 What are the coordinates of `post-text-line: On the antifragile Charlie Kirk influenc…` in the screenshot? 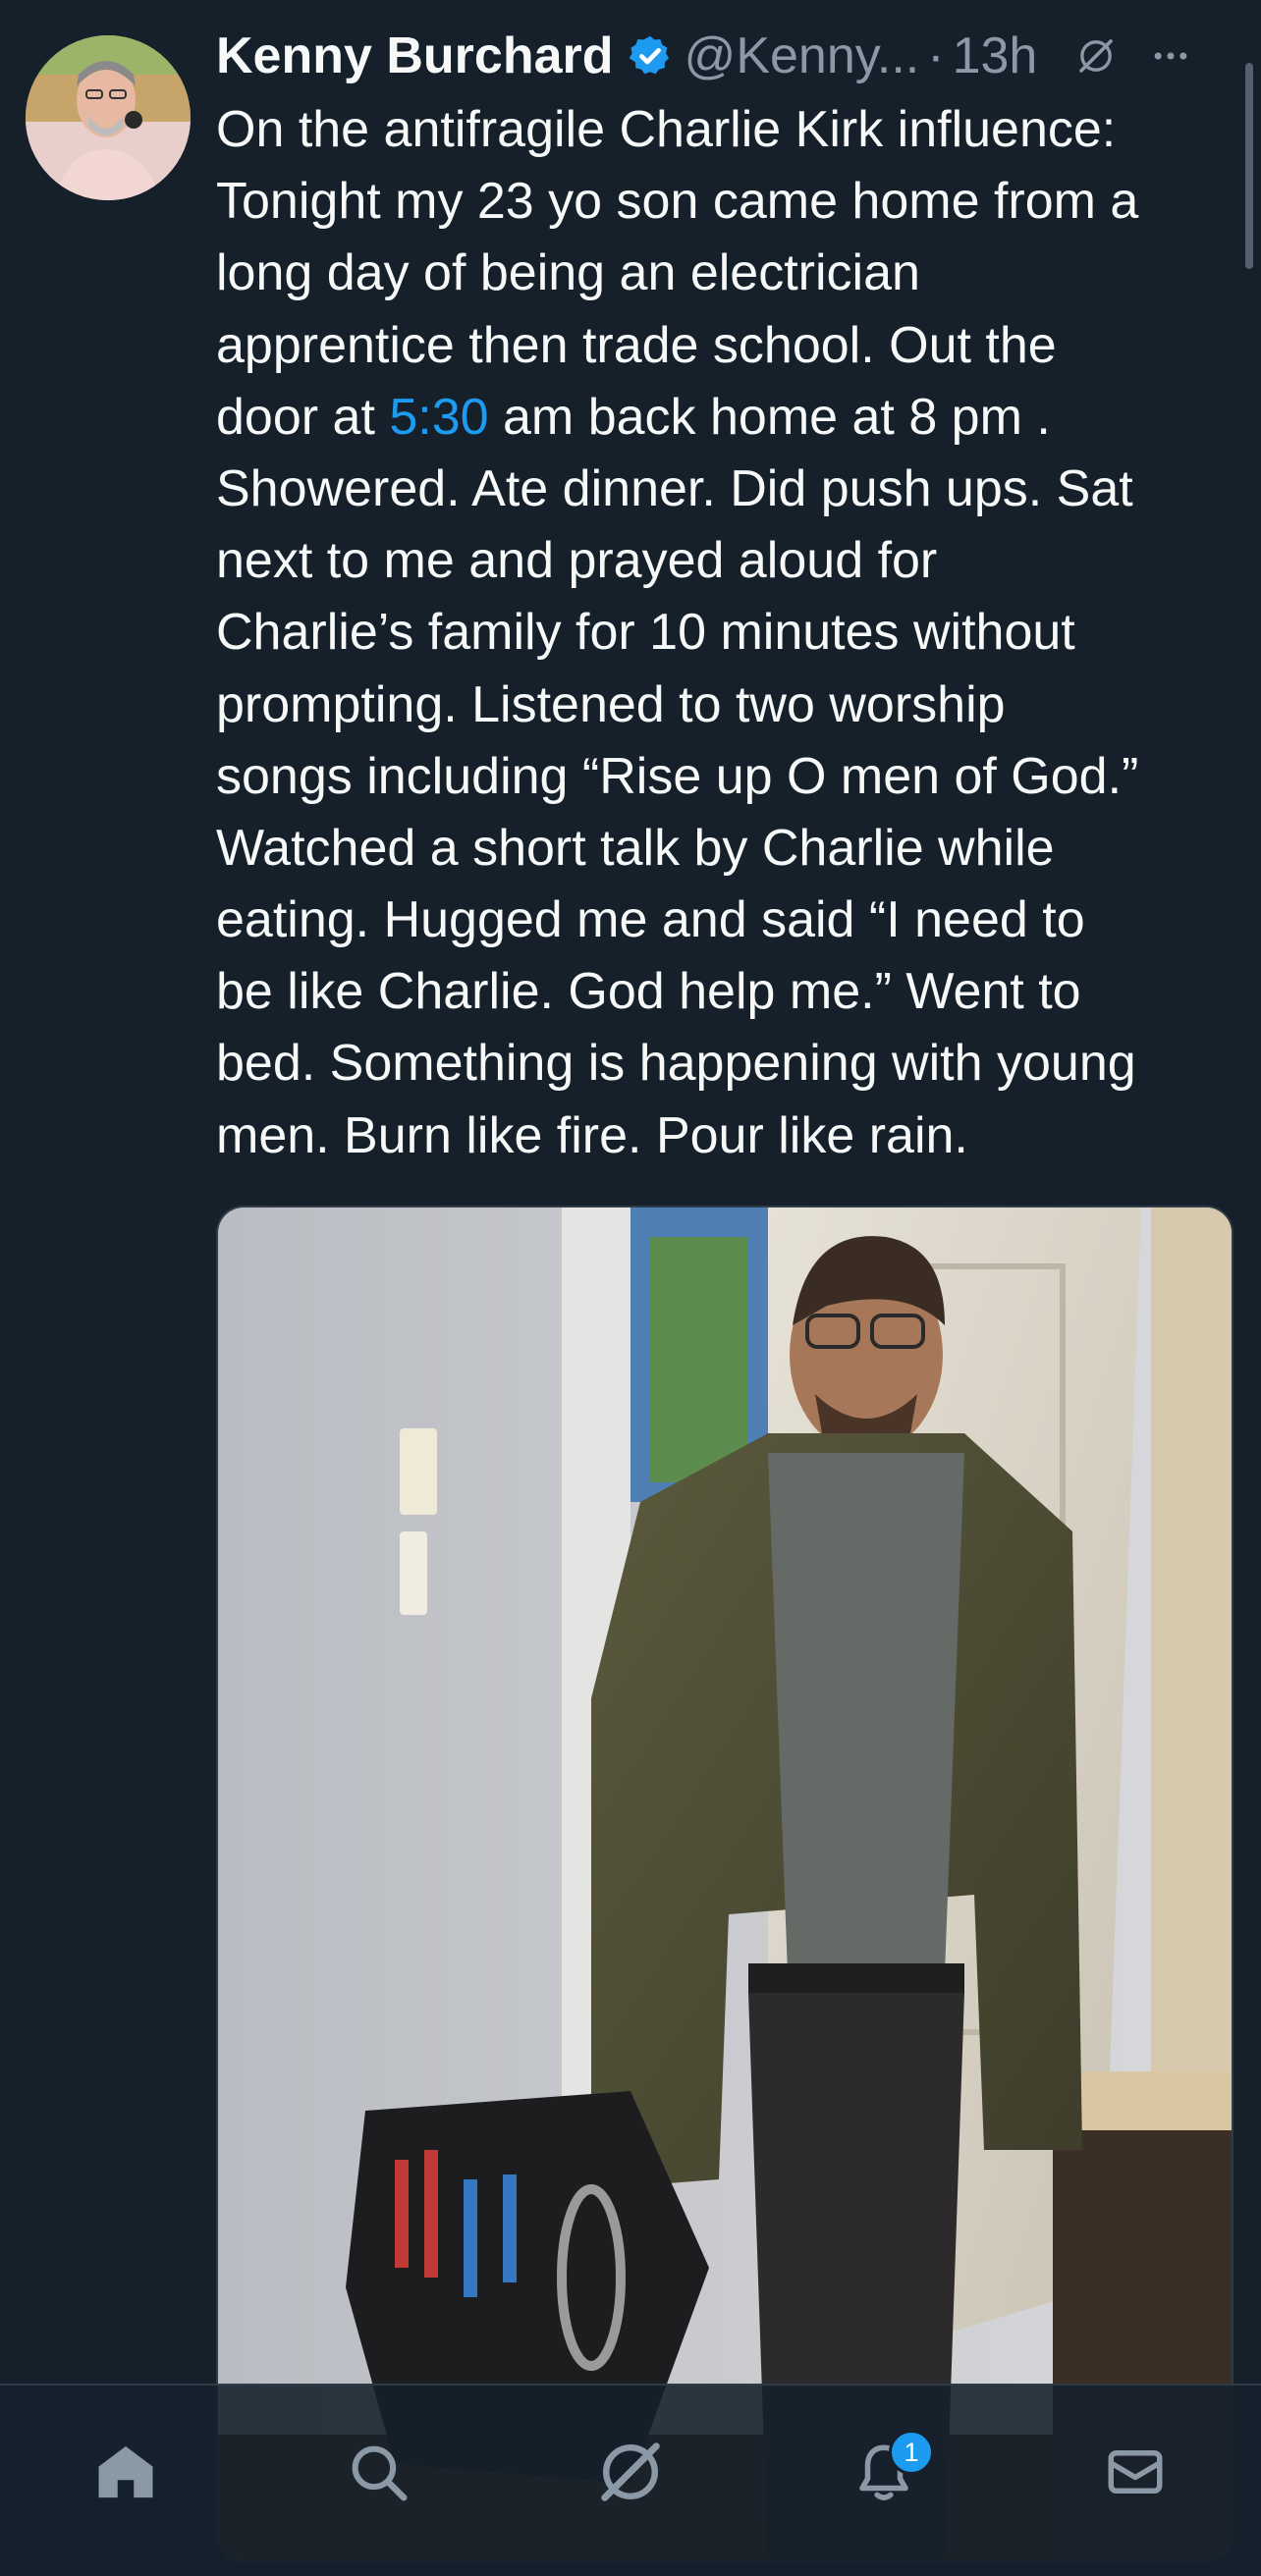 It's located at (726, 130).